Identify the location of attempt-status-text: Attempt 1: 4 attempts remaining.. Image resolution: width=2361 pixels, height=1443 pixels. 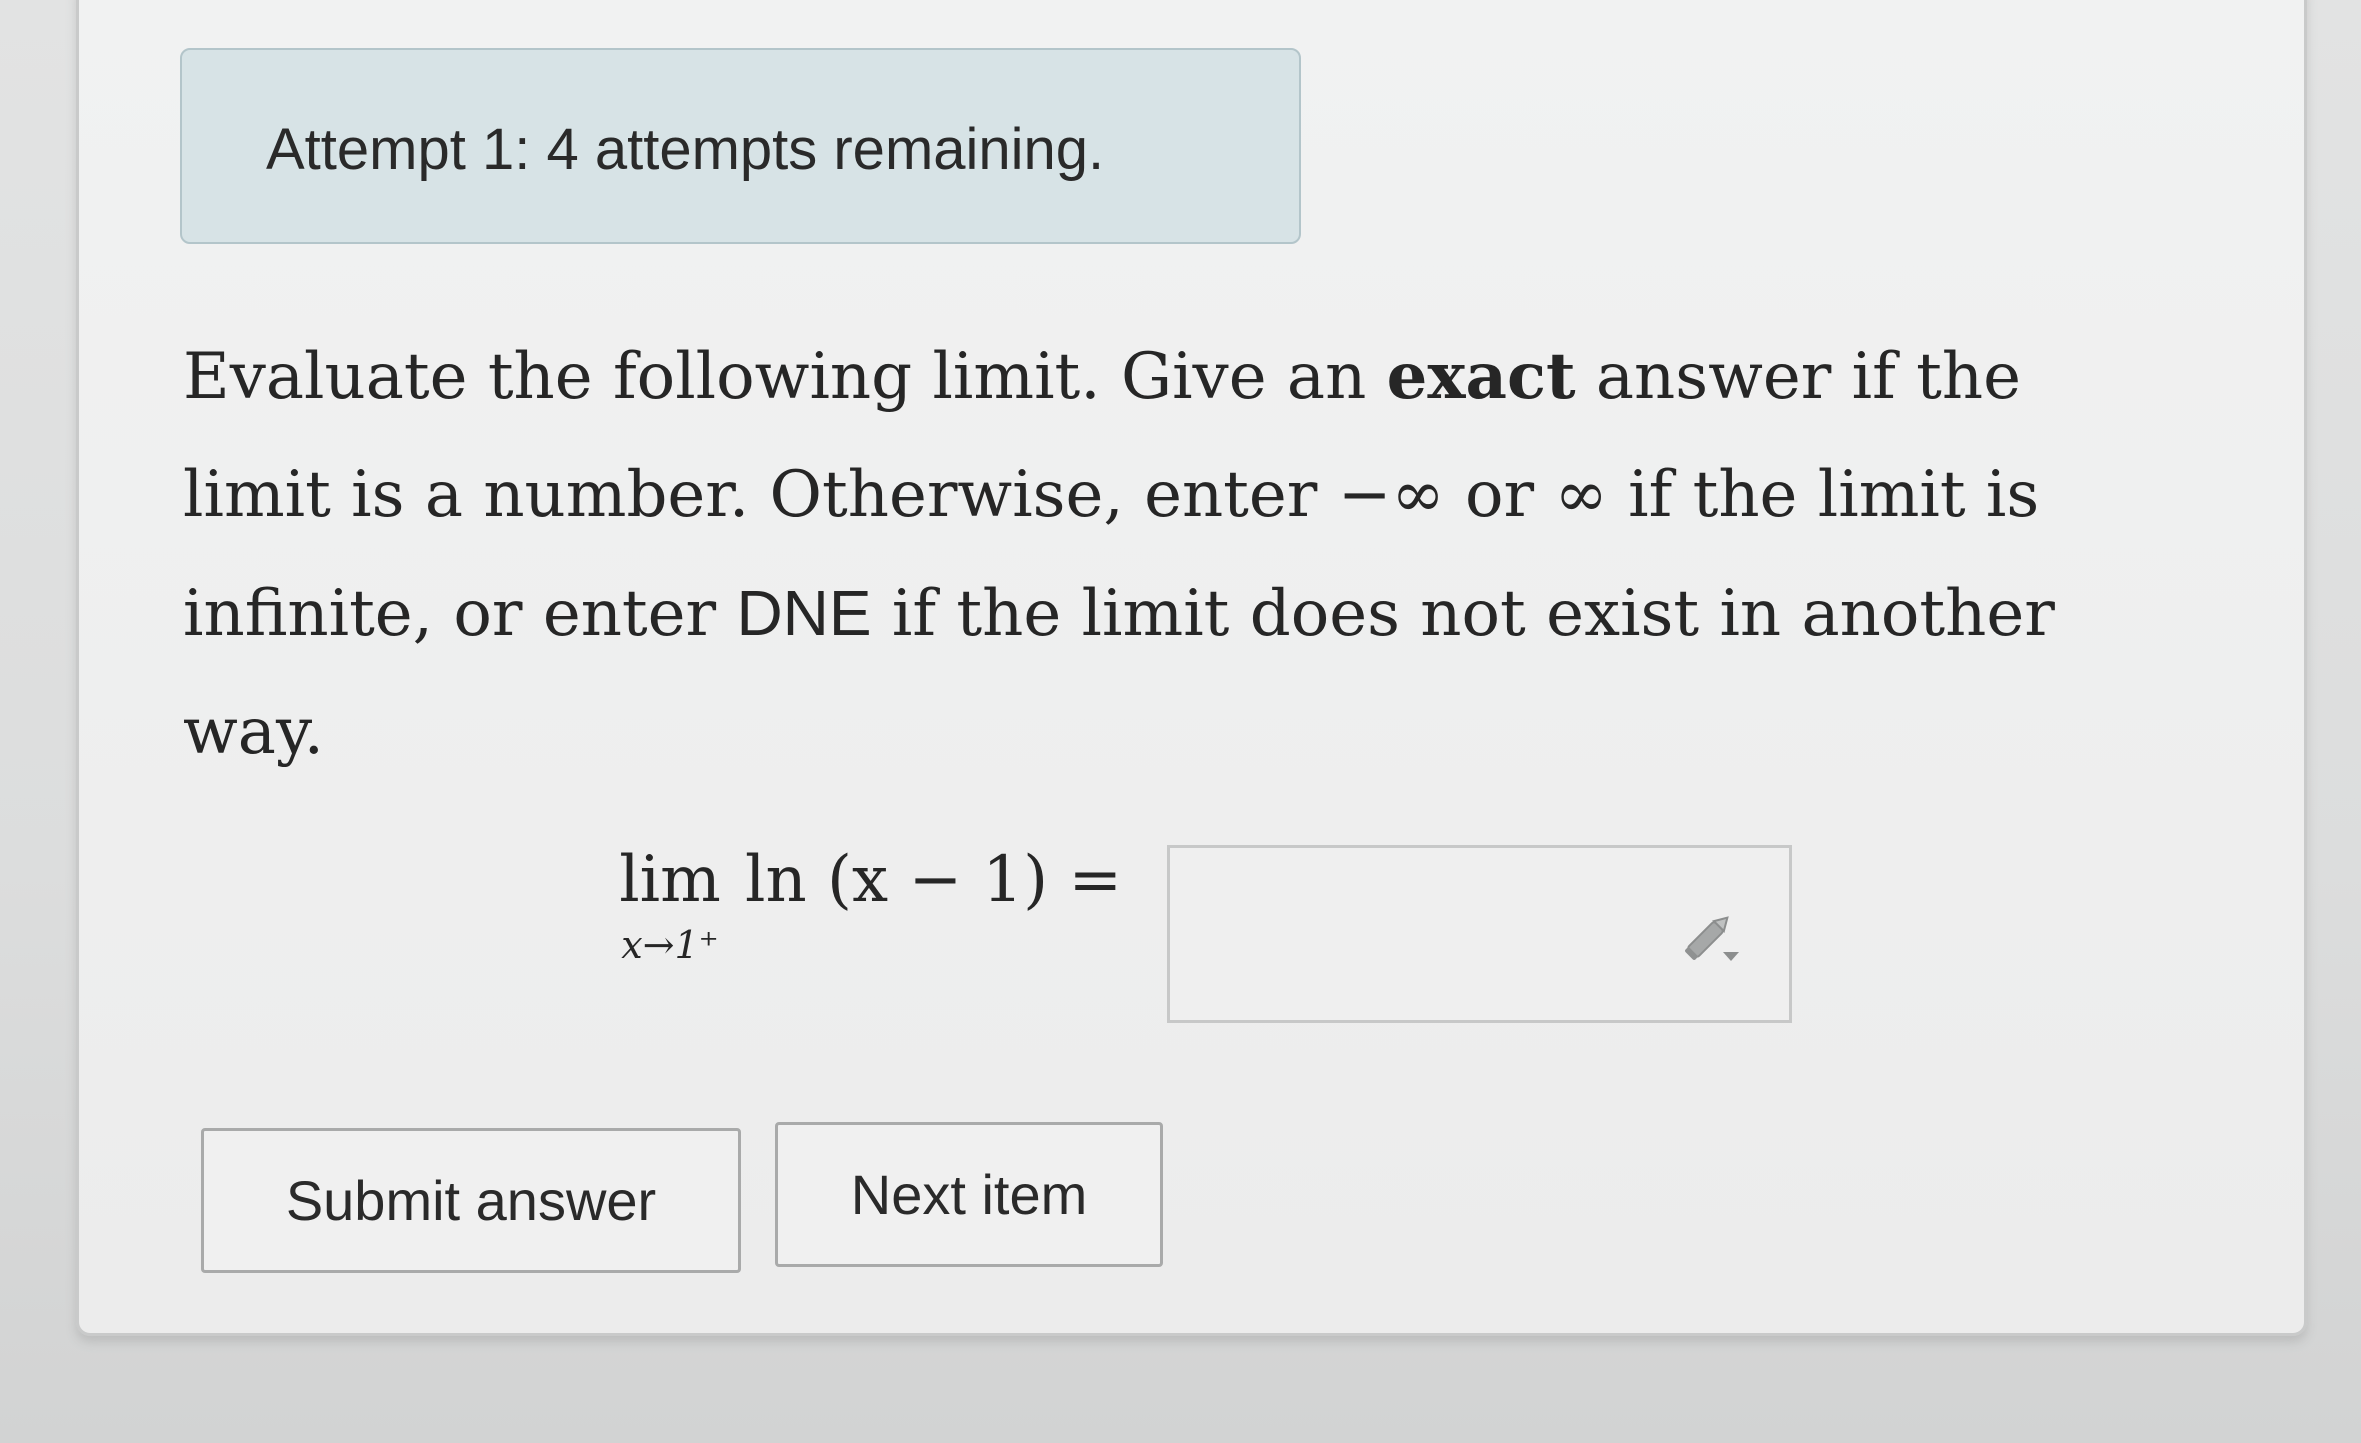
(685, 149).